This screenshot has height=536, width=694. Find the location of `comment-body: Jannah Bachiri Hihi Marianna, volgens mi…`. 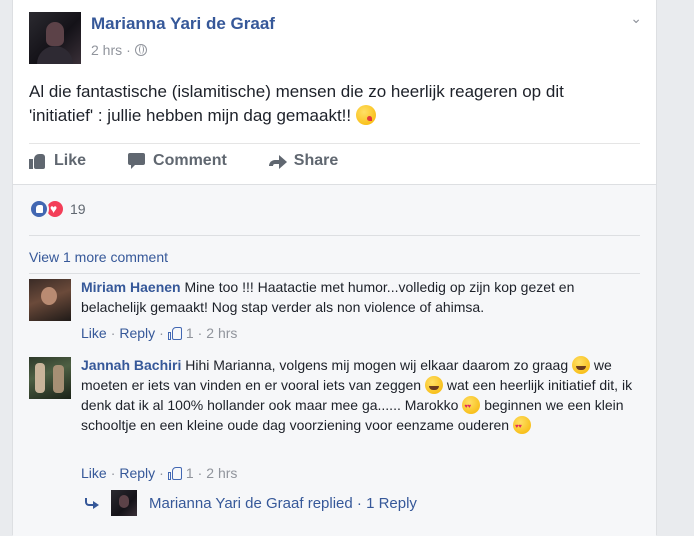

comment-body: Jannah Bachiri Hihi Marianna, volgens mi… is located at coordinates (358, 396).